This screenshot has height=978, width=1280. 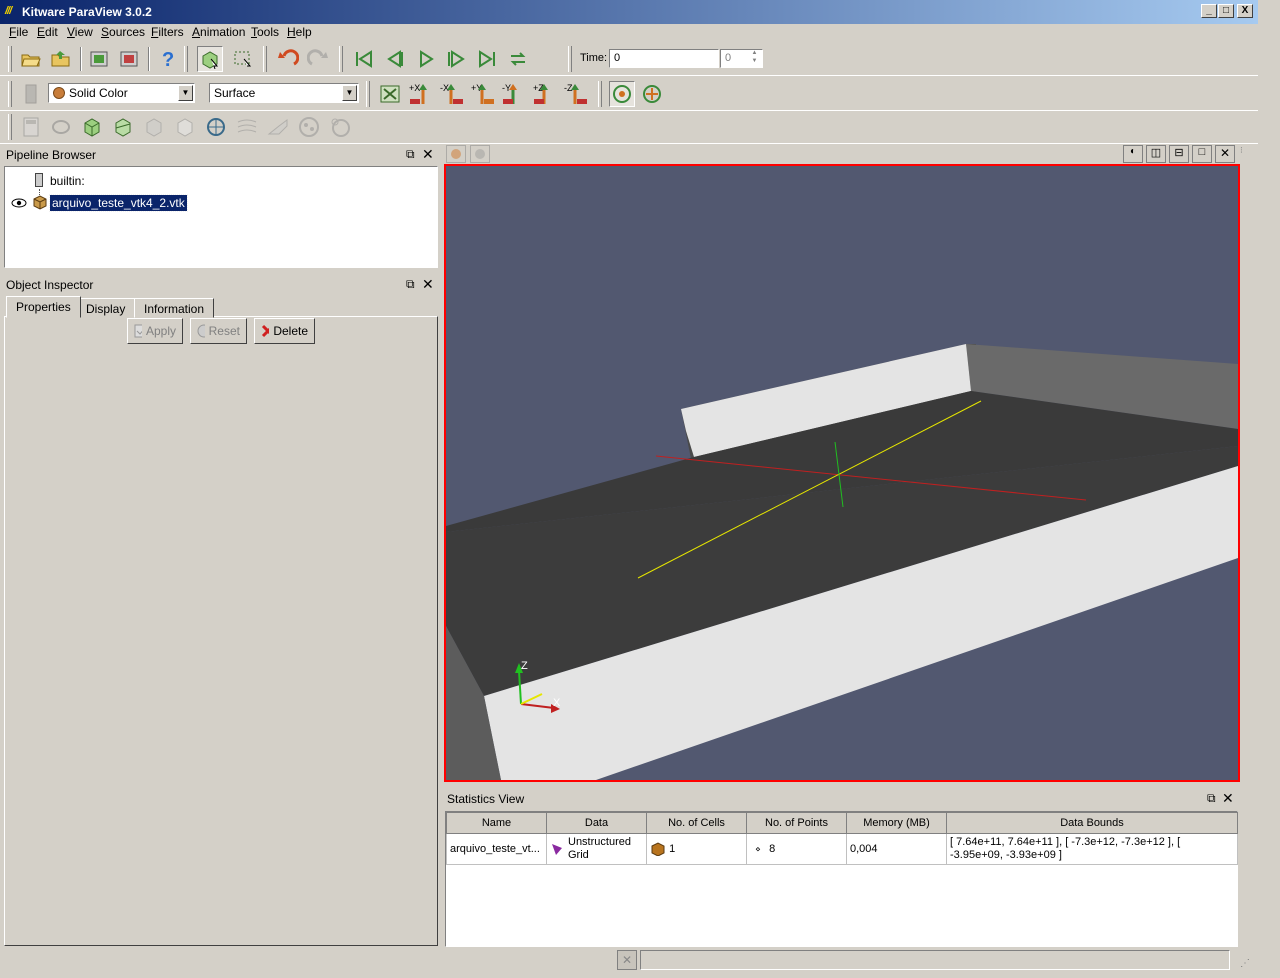 What do you see at coordinates (218, 32) in the screenshot?
I see `menu-animation: Animation` at bounding box center [218, 32].